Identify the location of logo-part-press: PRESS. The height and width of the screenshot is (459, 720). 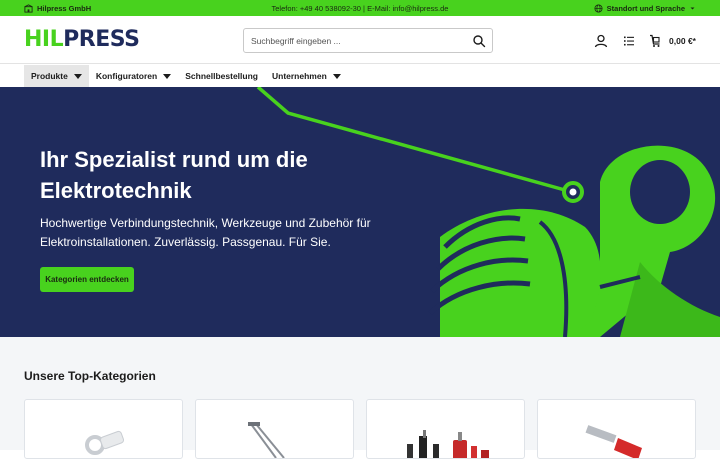
(101, 39).